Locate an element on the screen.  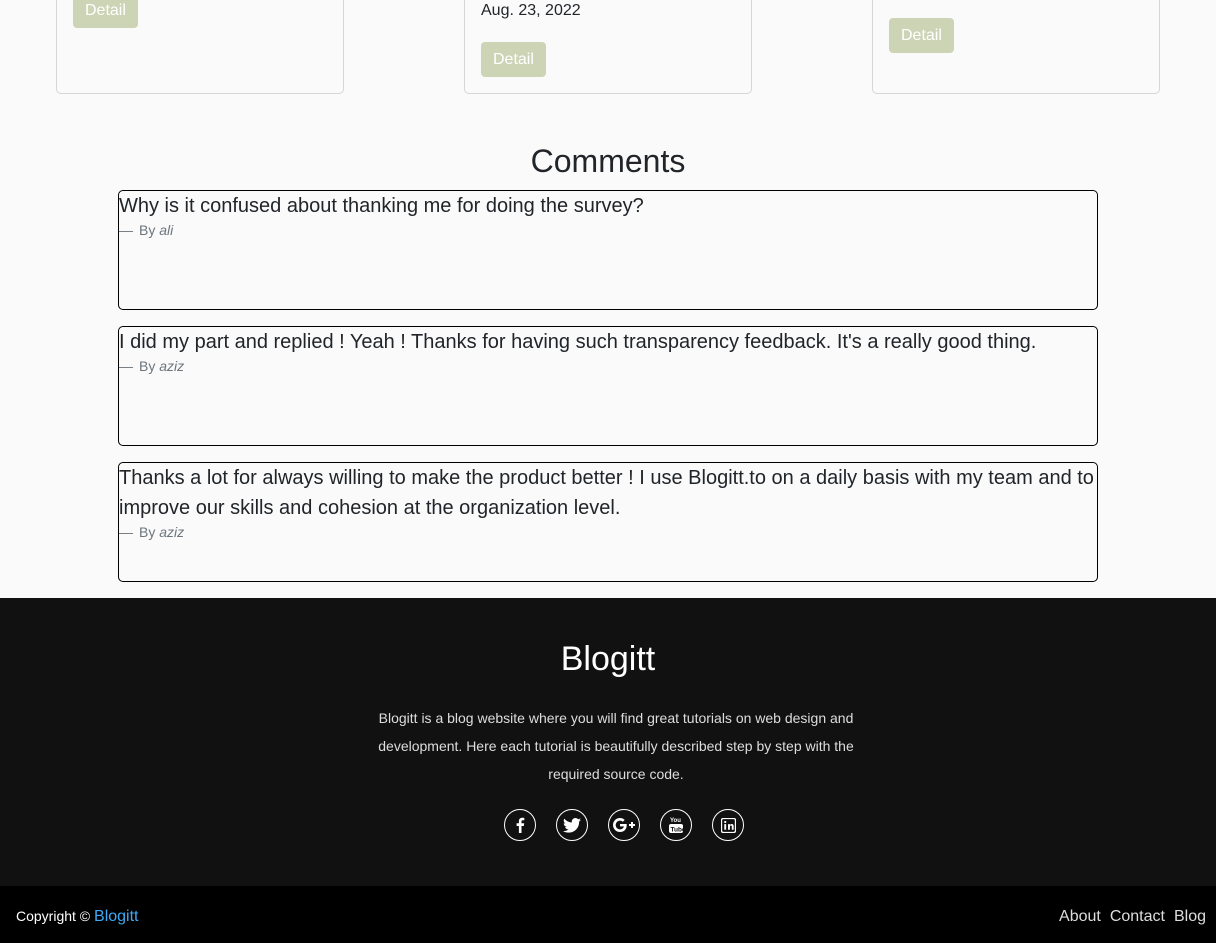
post-card-2: Aug. 23, 2022 Detail is located at coordinates (608, 47).